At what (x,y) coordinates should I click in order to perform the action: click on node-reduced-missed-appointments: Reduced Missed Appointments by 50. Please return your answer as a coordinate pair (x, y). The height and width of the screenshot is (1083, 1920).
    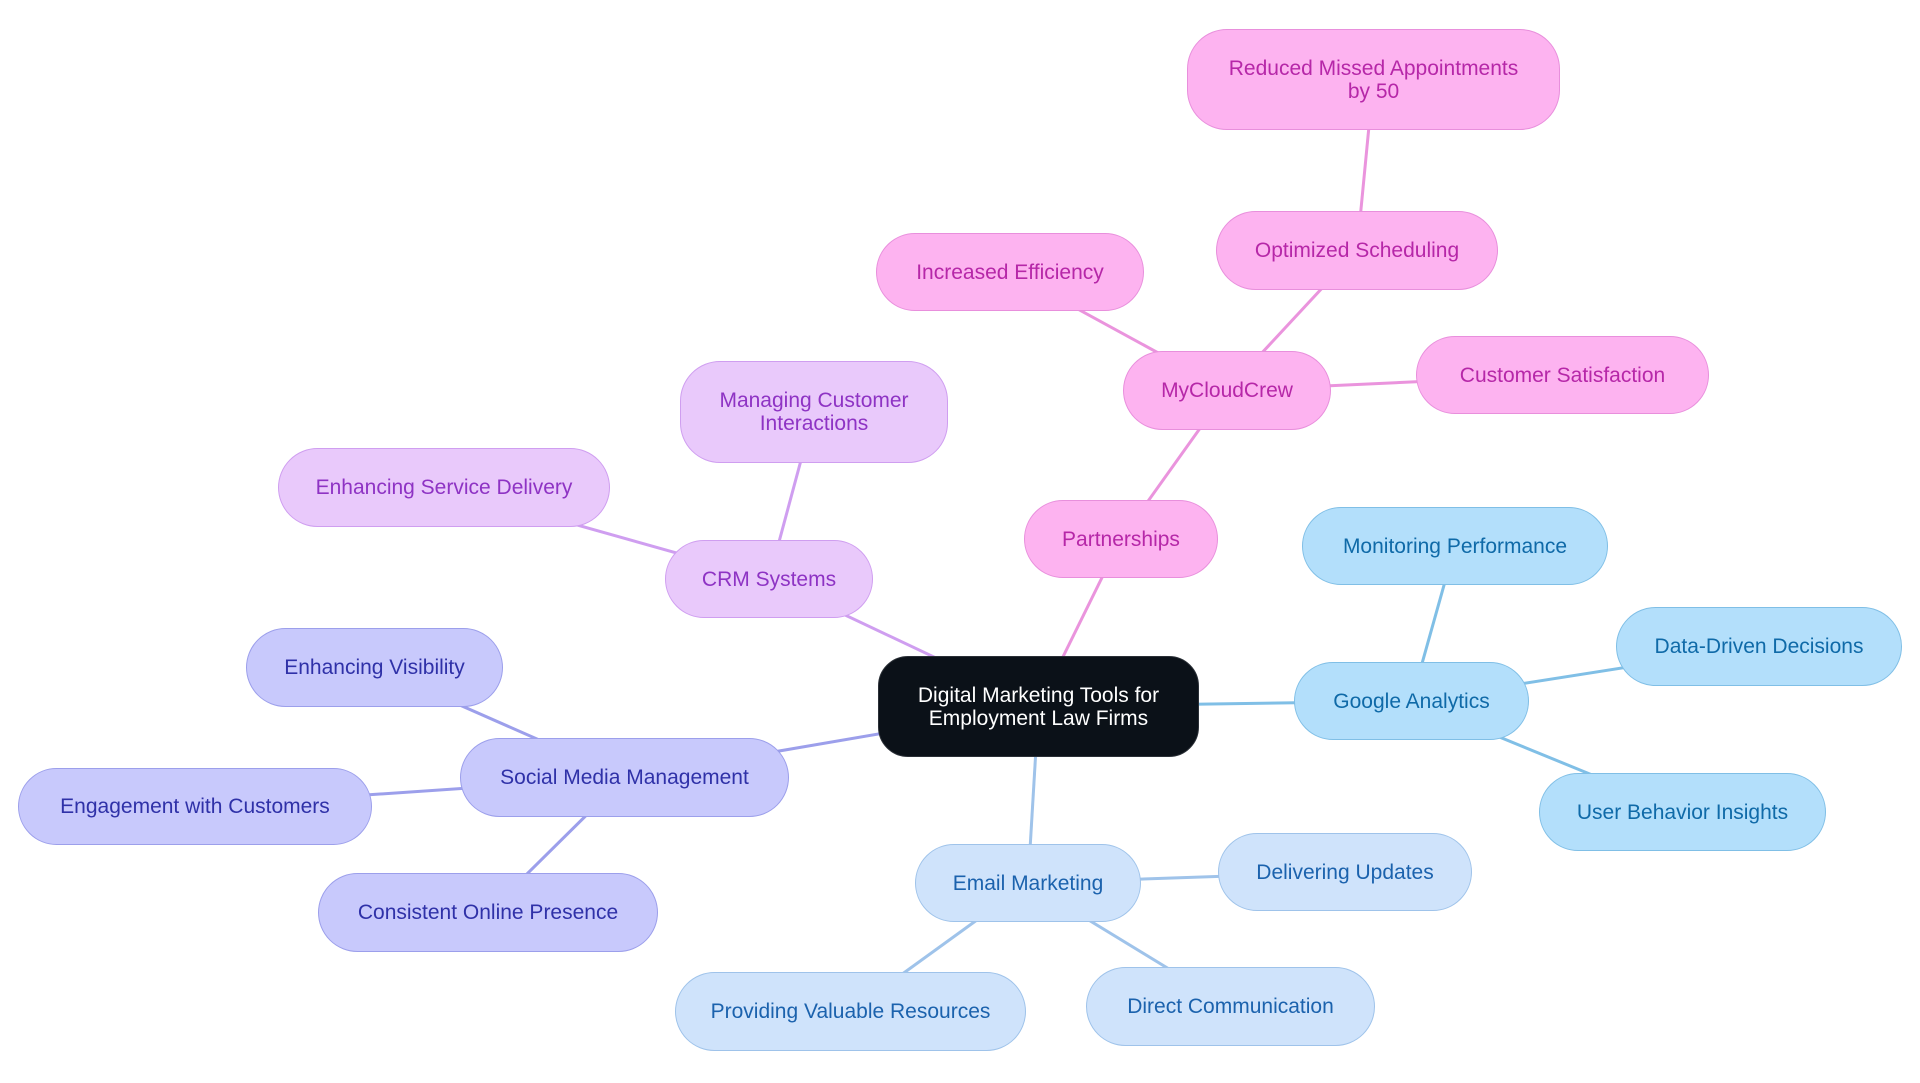
    Looking at the image, I should click on (1373, 79).